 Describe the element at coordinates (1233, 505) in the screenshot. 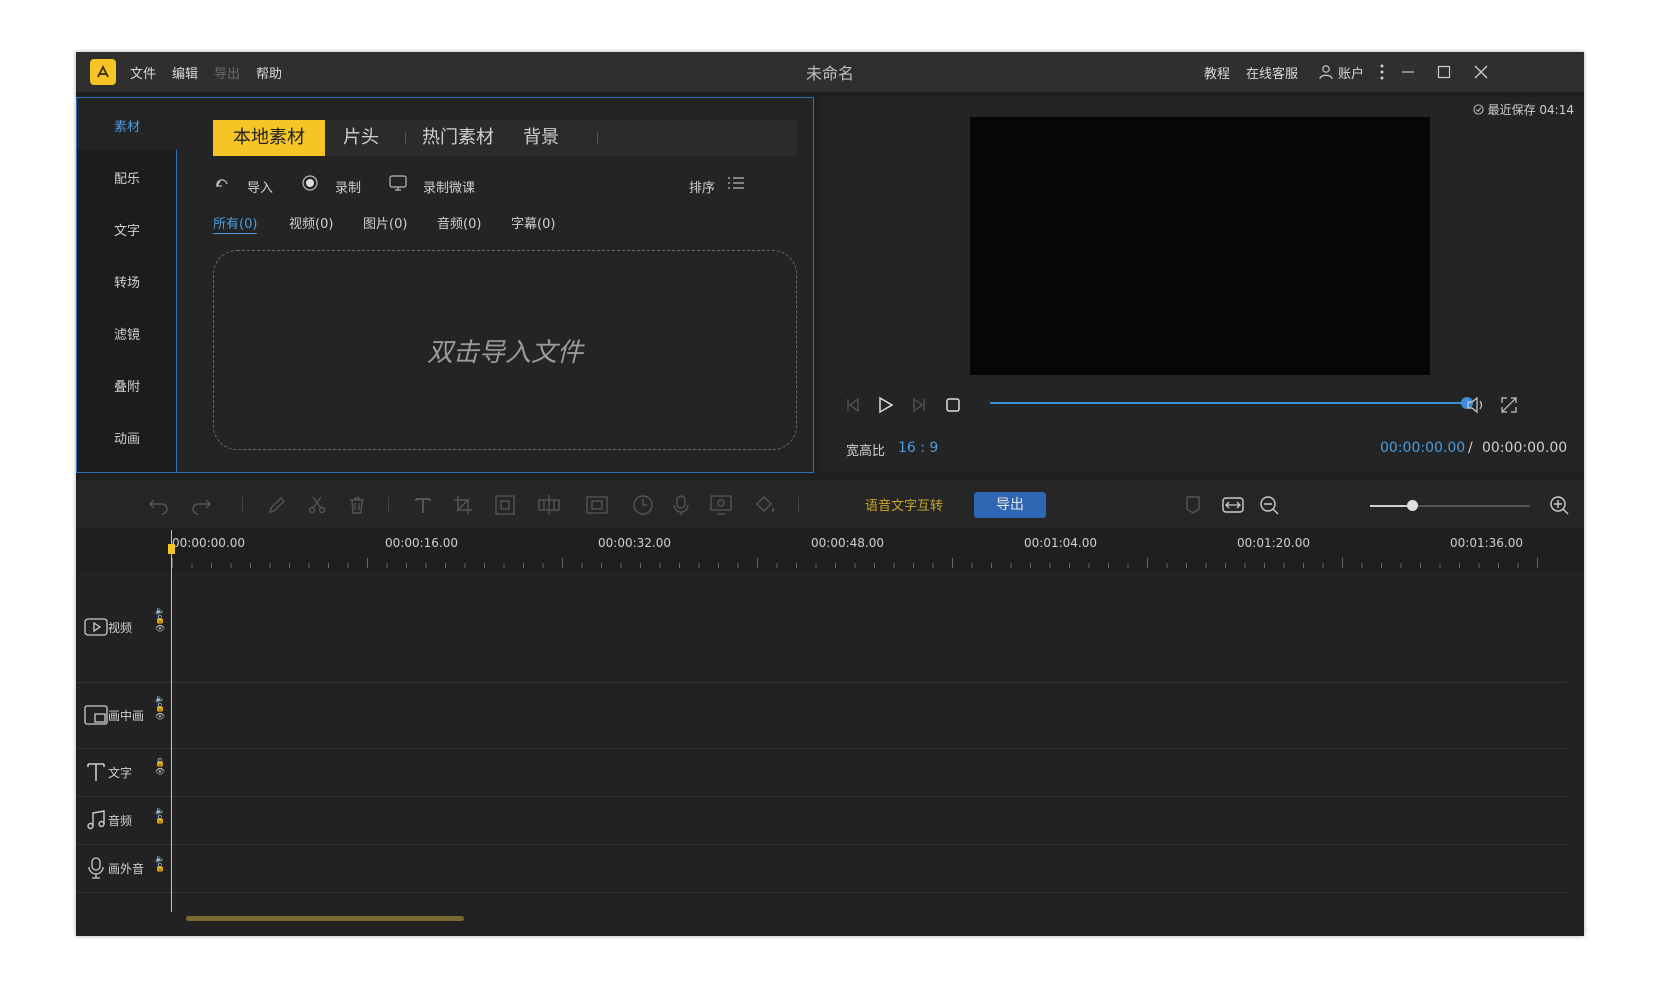

I see `fit-timeline-icon` at that location.